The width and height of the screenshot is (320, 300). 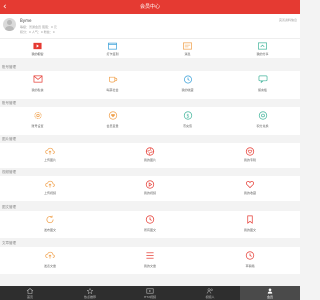 What do you see at coordinates (9, 139) in the screenshot?
I see `section-header-images: 图片管理` at bounding box center [9, 139].